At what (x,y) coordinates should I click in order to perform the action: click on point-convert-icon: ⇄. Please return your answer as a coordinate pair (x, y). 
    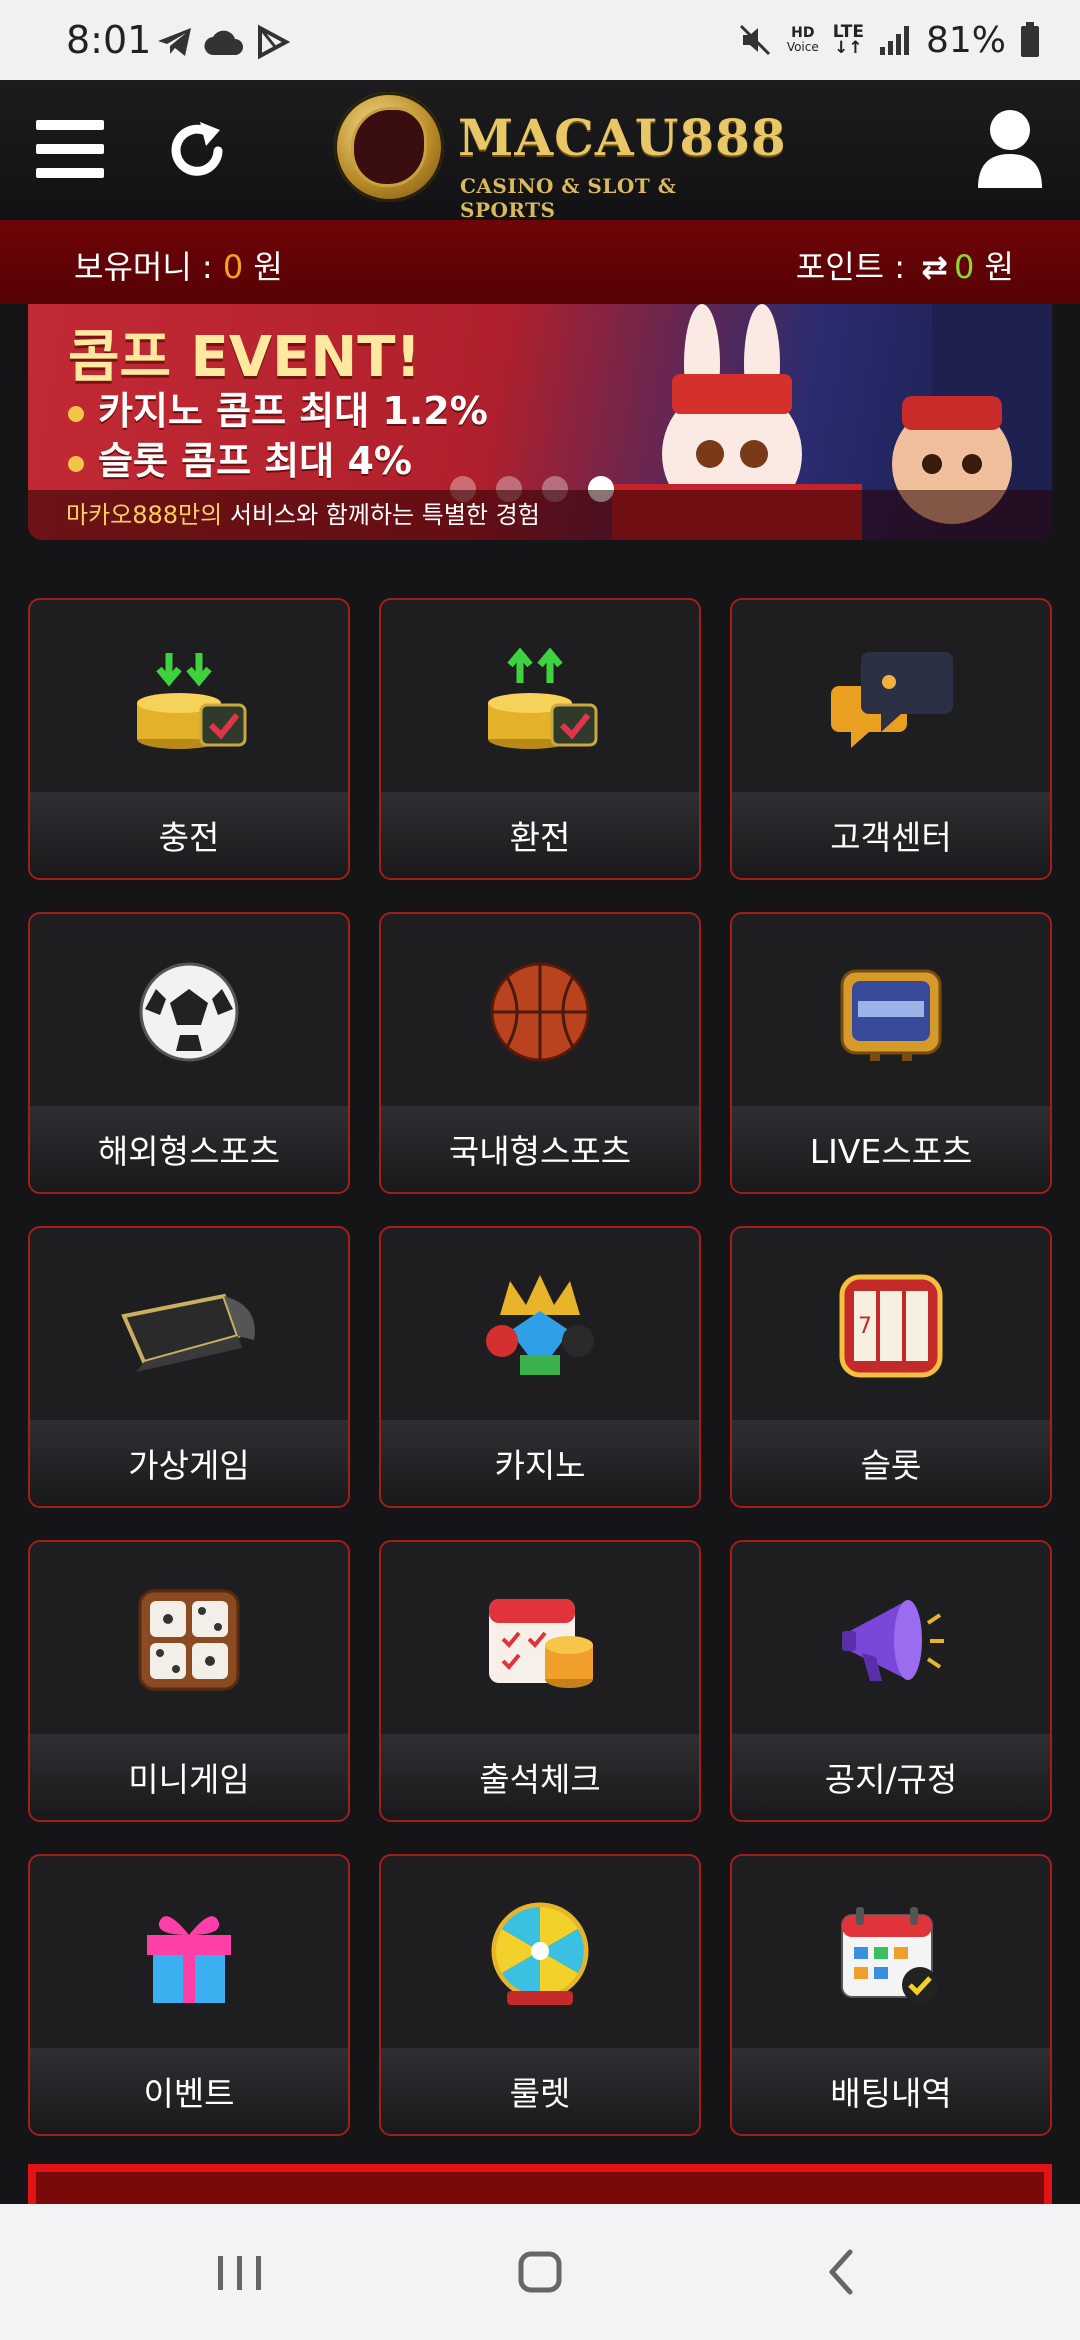
    Looking at the image, I should click on (934, 267).